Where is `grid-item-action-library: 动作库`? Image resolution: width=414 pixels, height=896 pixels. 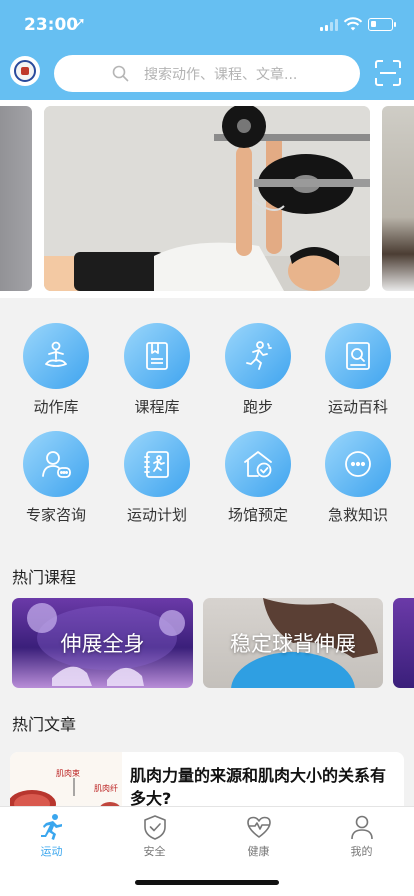
grid-item-action-library: 动作库 is located at coordinates (56, 361).